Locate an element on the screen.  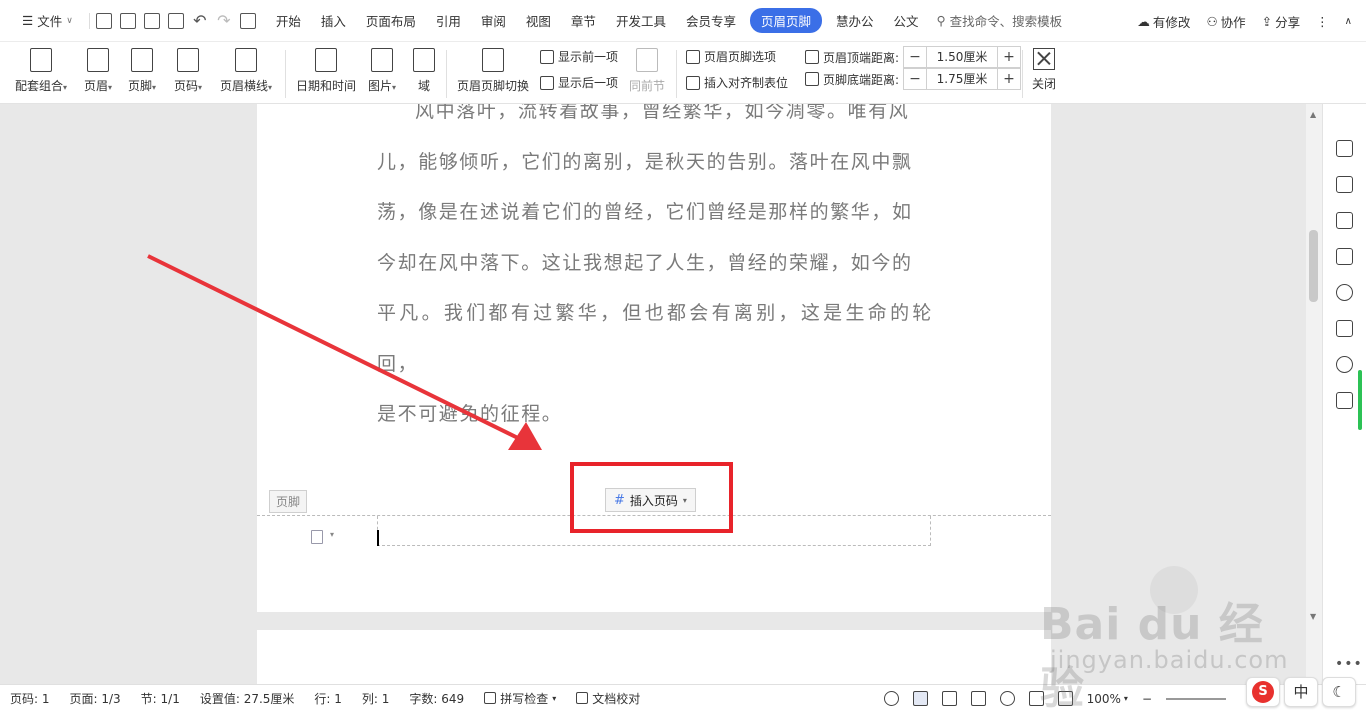
lightbulb-icon is located at coordinates (1344, 364).